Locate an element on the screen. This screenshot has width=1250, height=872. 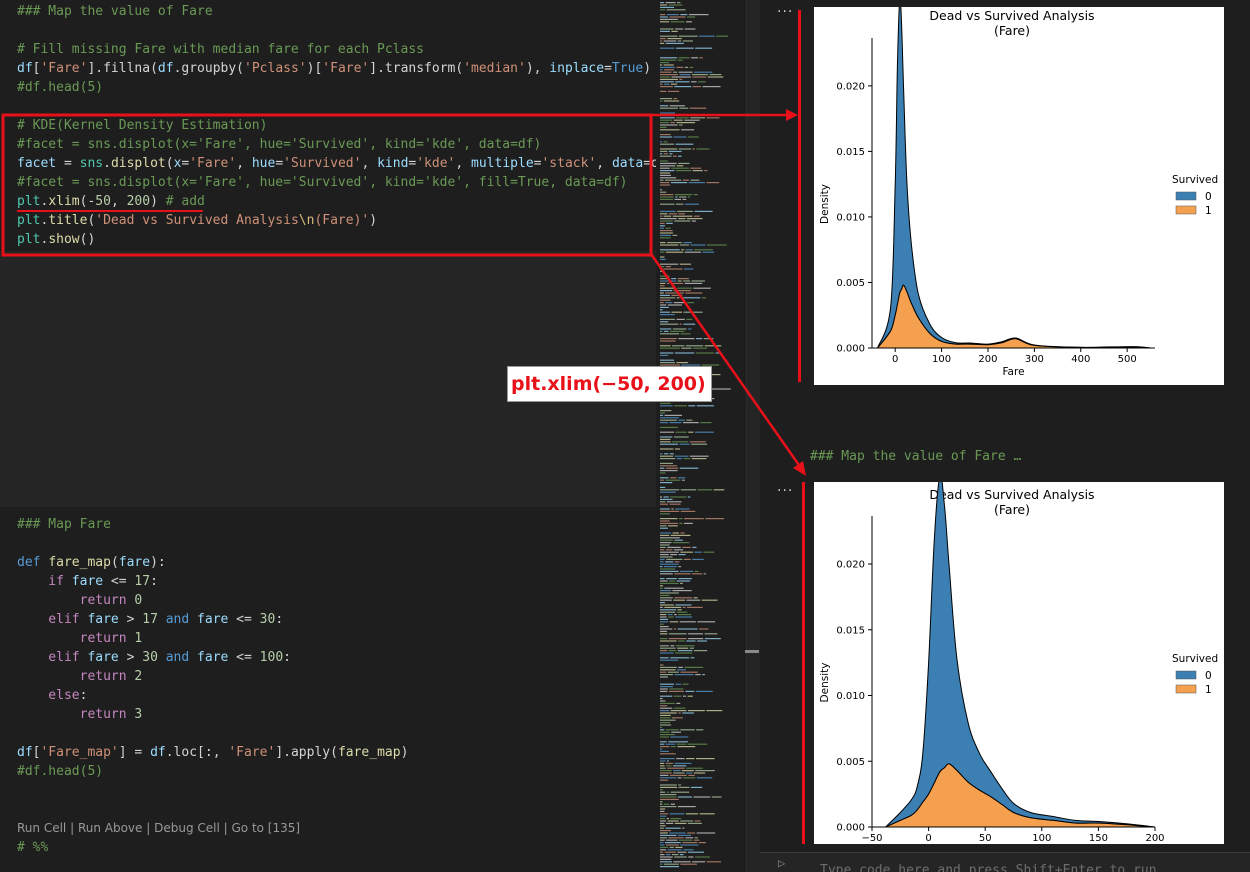
legend-entry-label: 0 is located at coordinates (1208, 676).